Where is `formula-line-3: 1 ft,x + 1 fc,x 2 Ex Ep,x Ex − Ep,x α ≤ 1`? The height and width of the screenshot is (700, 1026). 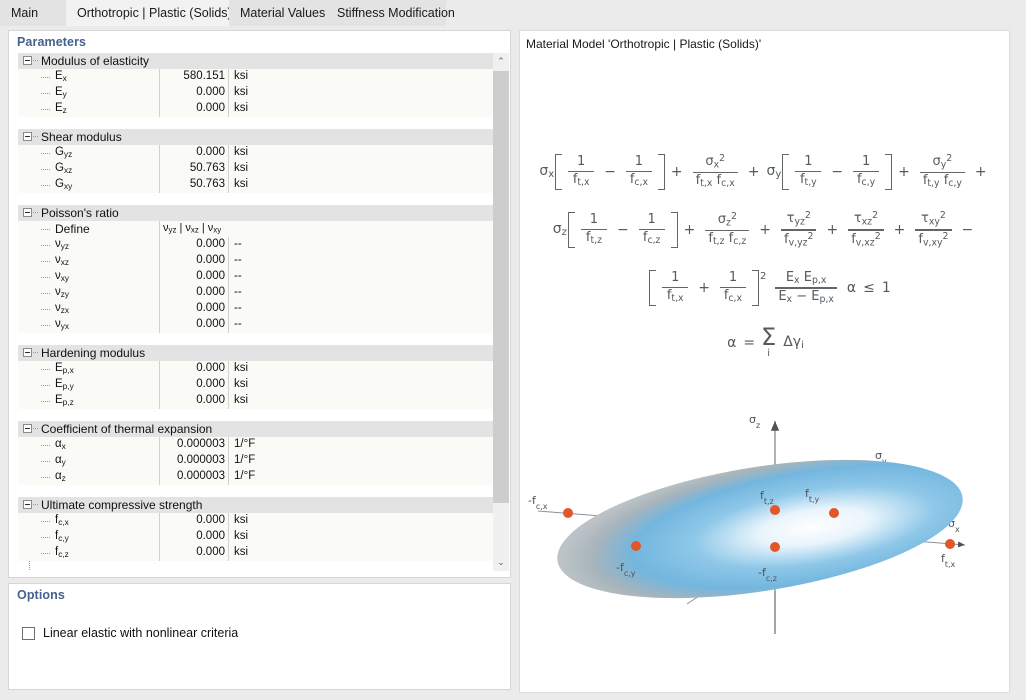 formula-line-3: 1 ft,x + 1 fc,x 2 Ex Ep,x Ex − Ep,x α ≤ 1 is located at coordinates (764, 288).